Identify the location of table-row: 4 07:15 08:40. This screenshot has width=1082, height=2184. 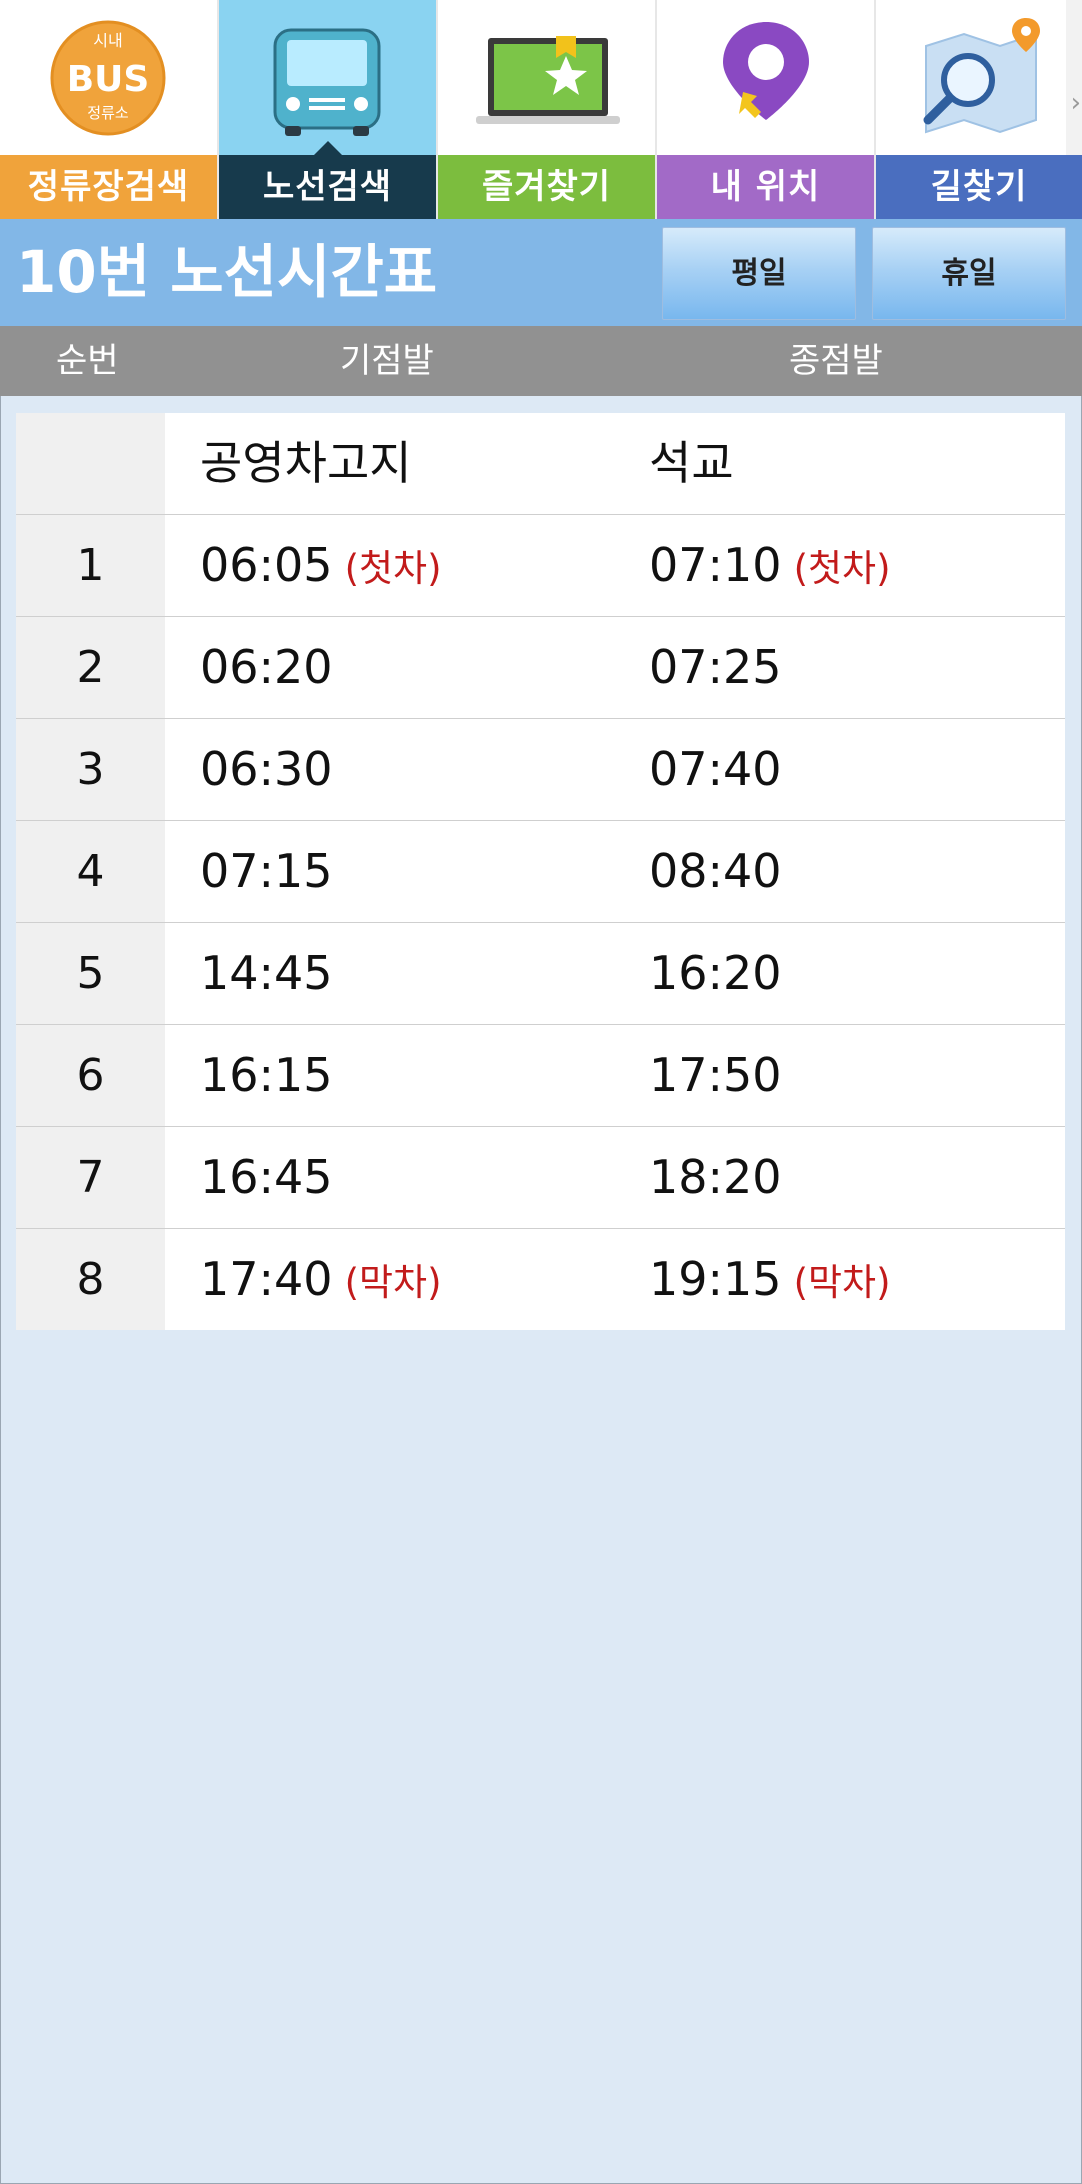
(540, 871).